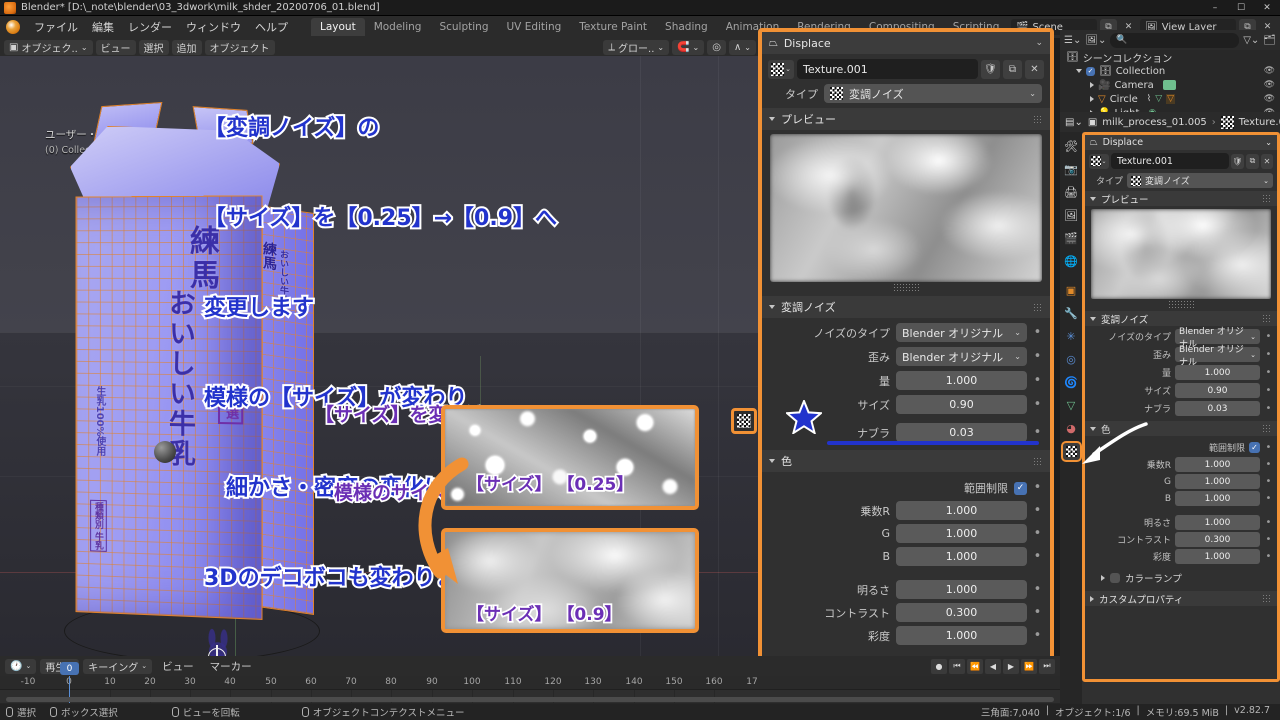  I want to click on play-button: ▶, so click(1011, 666).